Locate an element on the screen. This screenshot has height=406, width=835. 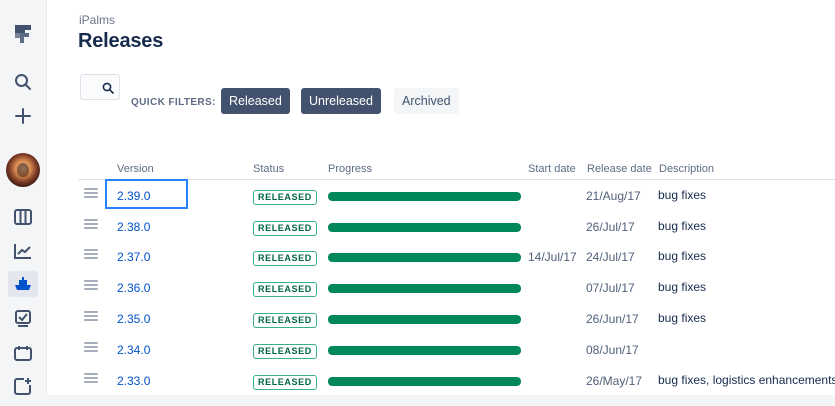
table-row: 2.39.0 RELEASED 21/Aug/17 bug fixes is located at coordinates (456, 195).